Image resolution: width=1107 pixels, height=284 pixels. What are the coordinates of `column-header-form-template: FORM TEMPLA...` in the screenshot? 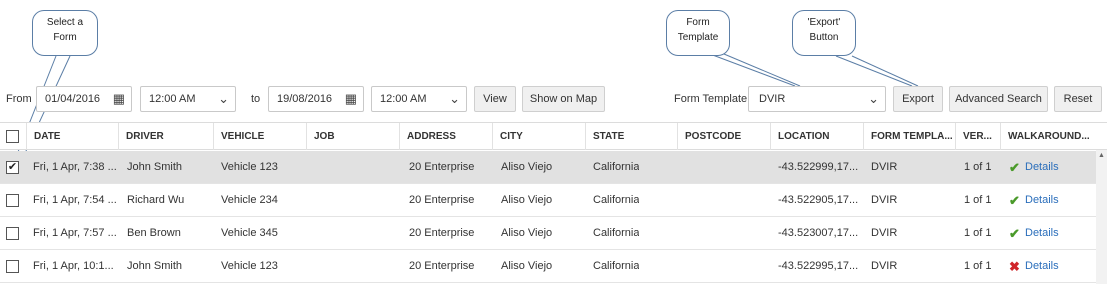 It's located at (909, 136).